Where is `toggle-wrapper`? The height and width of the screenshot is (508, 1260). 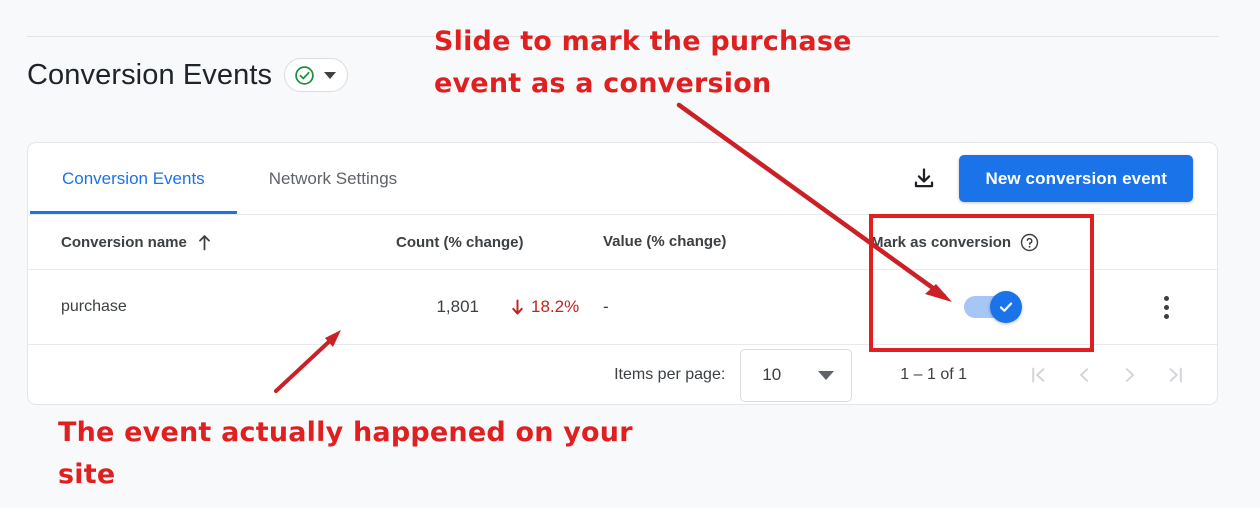 toggle-wrapper is located at coordinates (1002, 307).